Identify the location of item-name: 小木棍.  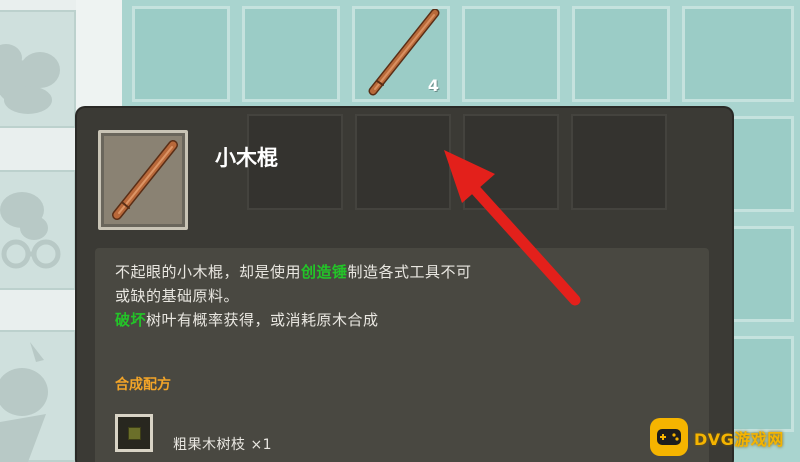
(246, 158).